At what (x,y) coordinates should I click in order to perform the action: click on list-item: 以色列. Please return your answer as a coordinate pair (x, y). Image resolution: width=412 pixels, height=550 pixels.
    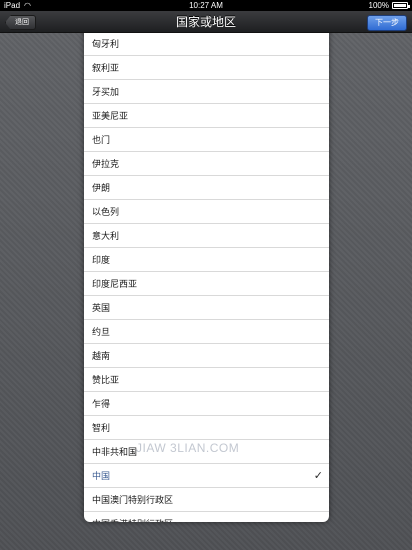
    Looking at the image, I should click on (206, 212).